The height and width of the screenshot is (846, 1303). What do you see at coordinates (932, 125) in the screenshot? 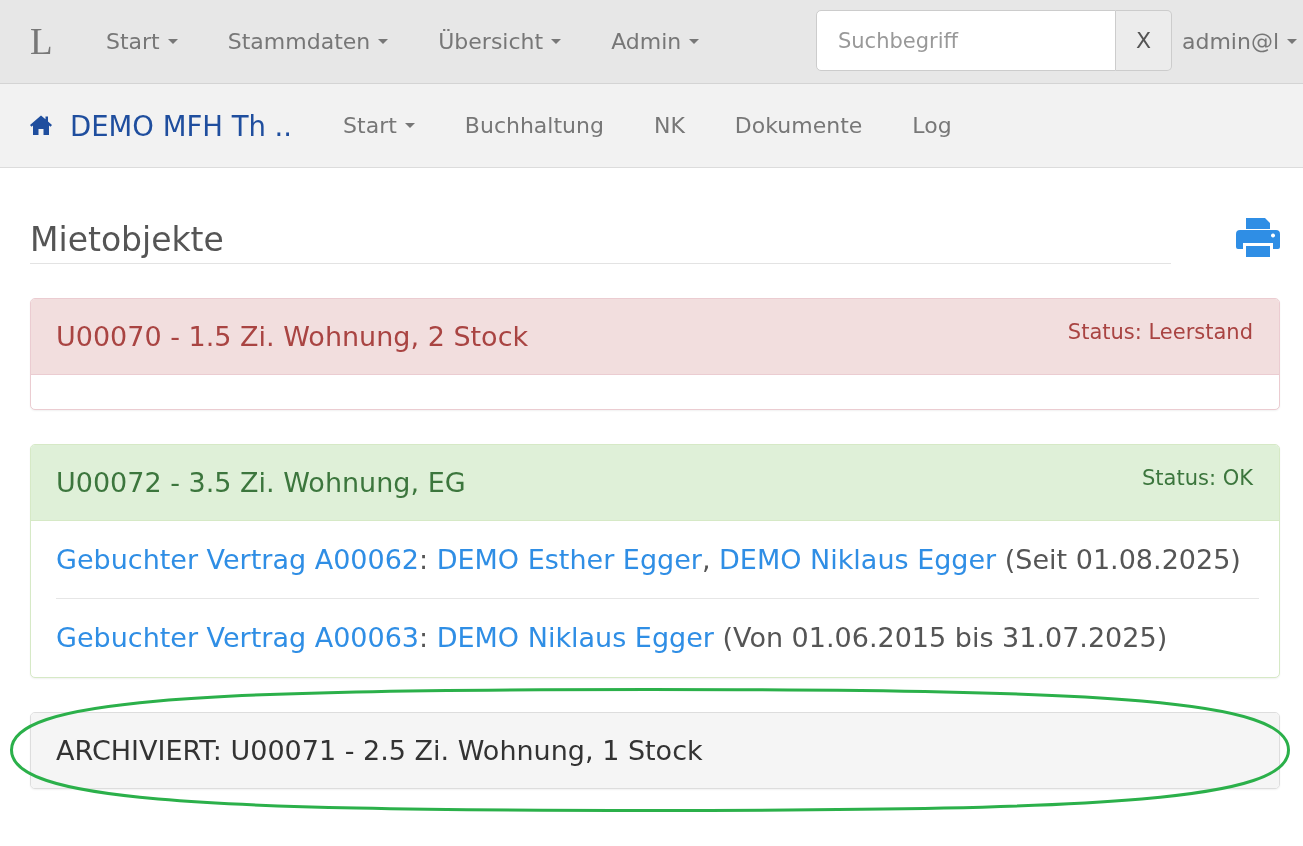
I see `nav-link: Log` at bounding box center [932, 125].